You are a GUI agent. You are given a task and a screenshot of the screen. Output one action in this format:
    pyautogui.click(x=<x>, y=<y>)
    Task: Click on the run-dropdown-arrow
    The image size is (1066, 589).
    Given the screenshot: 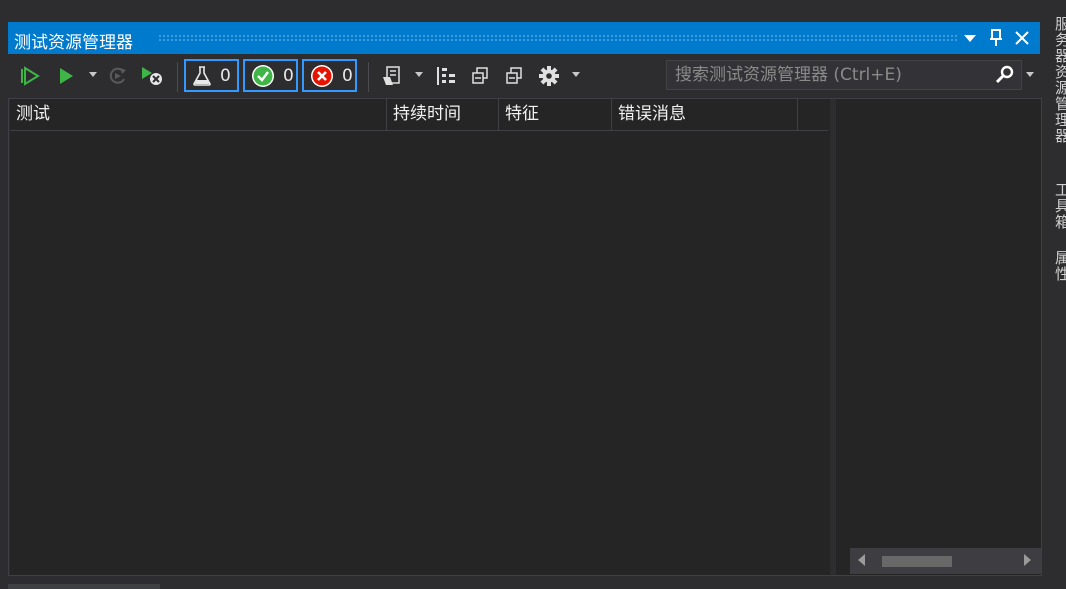 What is the action you would take?
    pyautogui.click(x=93, y=74)
    